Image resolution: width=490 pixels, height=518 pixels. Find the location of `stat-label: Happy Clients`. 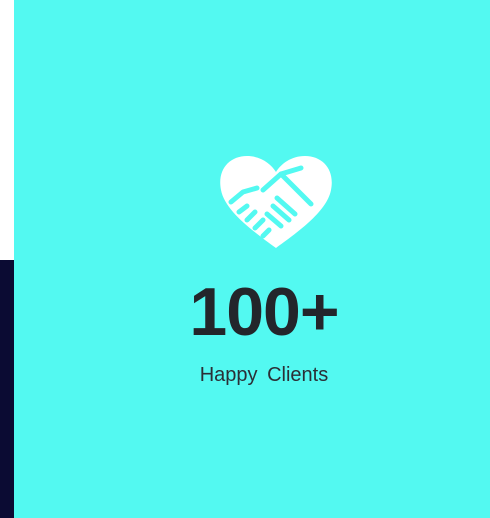

stat-label: Happy Clients is located at coordinates (264, 375).